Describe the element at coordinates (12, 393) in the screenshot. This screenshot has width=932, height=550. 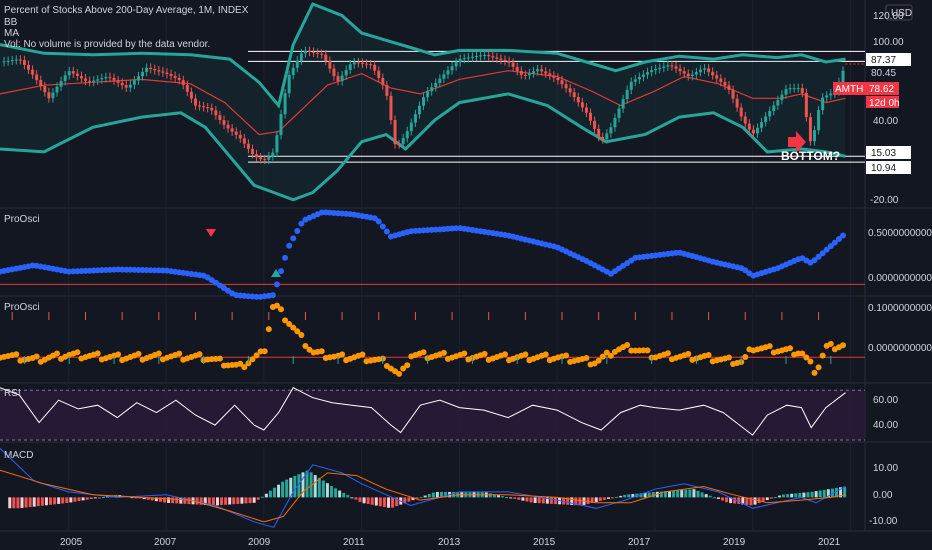
I see `rsi-label: RSI` at that location.